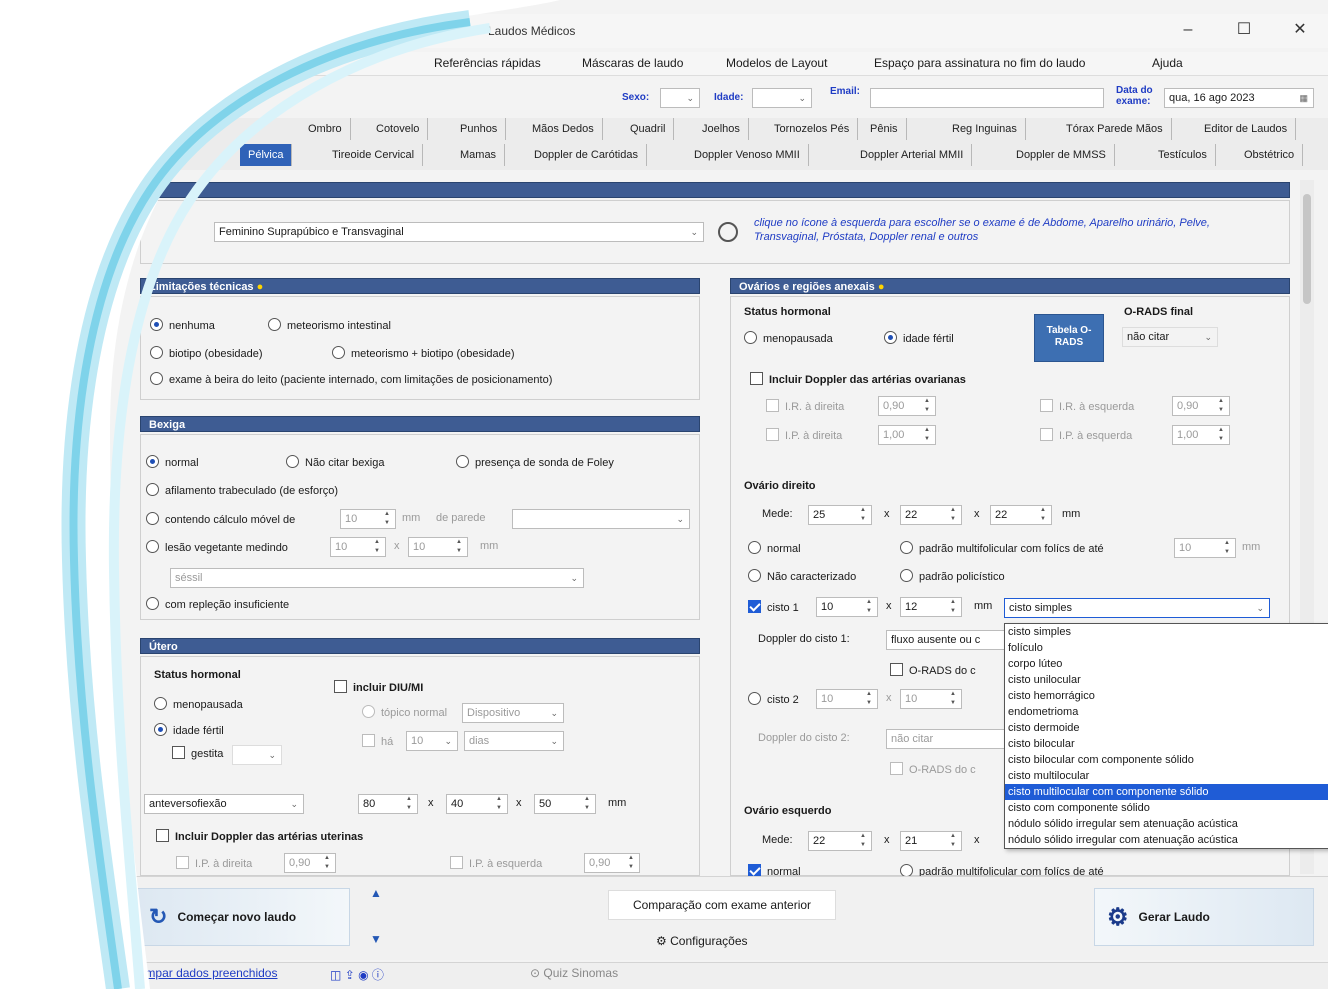 This screenshot has width=1328, height=989. Describe the element at coordinates (1166, 648) in the screenshot. I see `dropdown-option: folículo` at that location.